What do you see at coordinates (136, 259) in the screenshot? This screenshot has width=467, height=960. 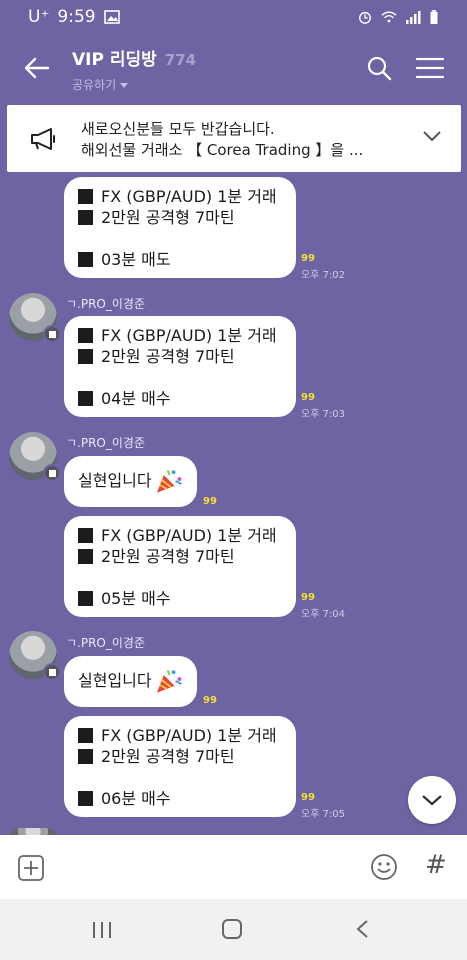 I see `message-line: 03분 매도` at bounding box center [136, 259].